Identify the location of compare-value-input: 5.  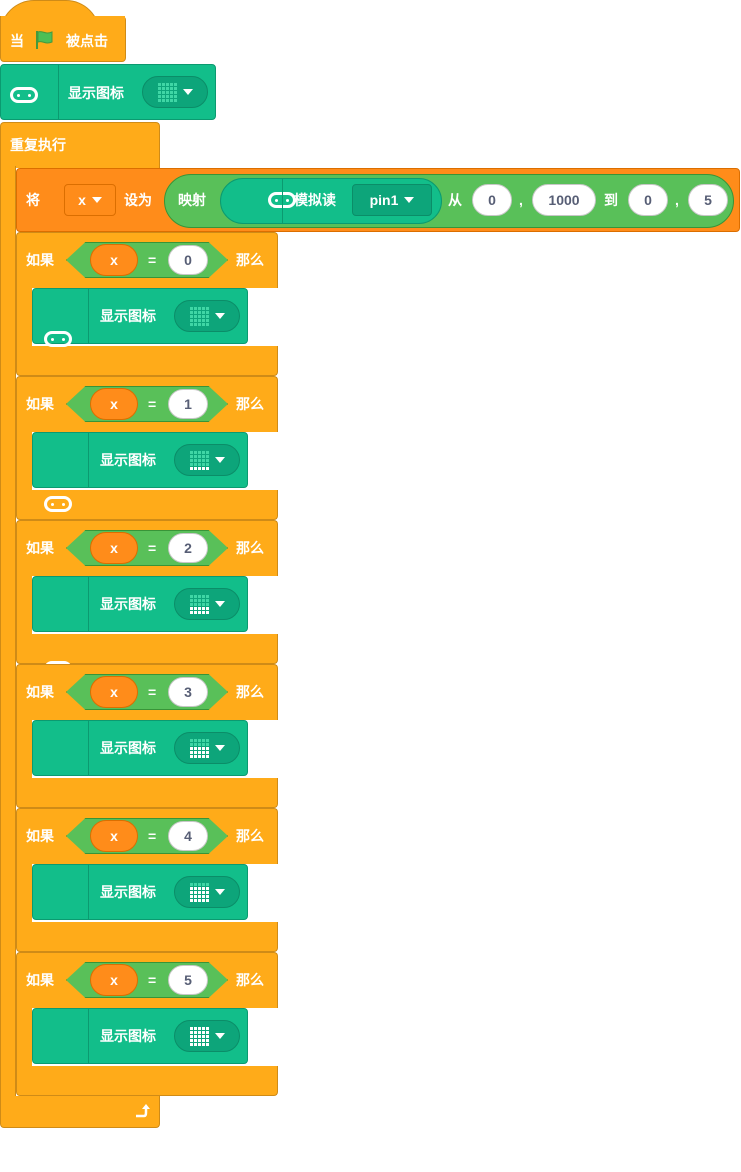
(188, 980).